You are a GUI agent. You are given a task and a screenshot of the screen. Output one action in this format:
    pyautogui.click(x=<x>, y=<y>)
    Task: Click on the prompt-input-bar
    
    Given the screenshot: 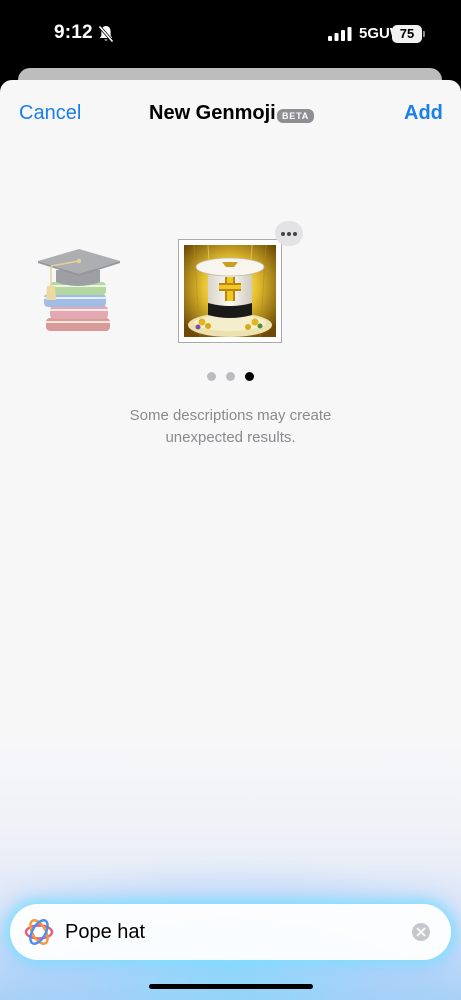 What is the action you would take?
    pyautogui.click(x=230, y=932)
    